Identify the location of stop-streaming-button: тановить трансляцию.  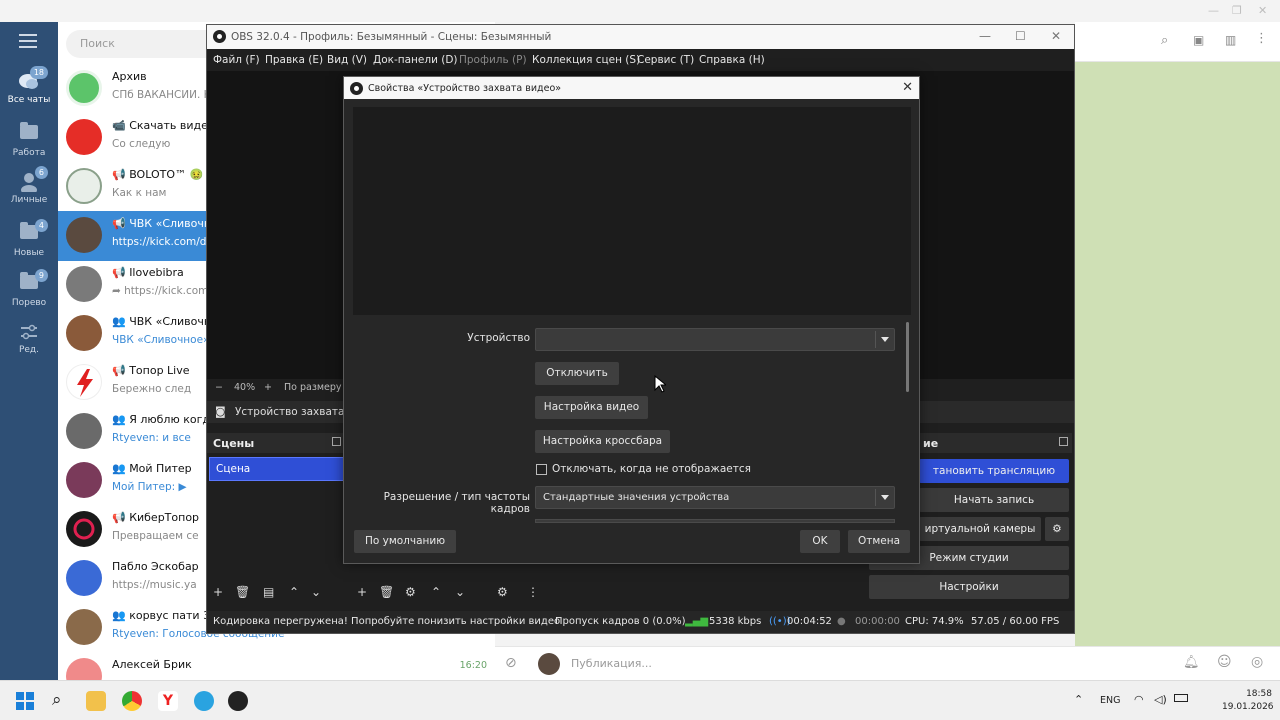
(994, 471).